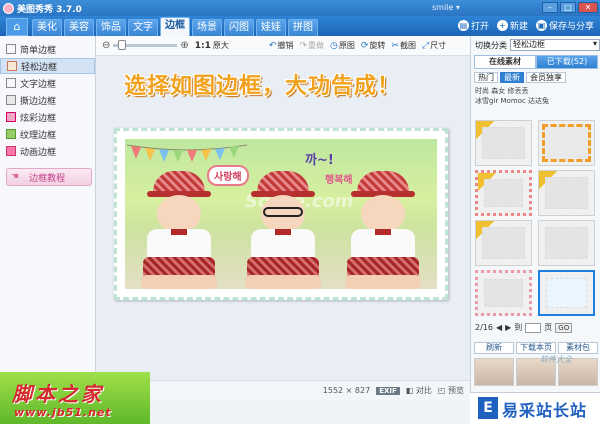 Image resolution: width=600 pixels, height=424 pixels. I want to click on save-icon: ▣, so click(541, 25).